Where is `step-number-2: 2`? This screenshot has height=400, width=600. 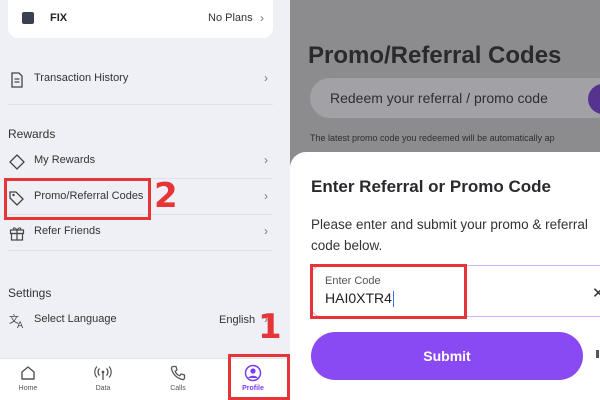 step-number-2: 2 is located at coordinates (166, 196).